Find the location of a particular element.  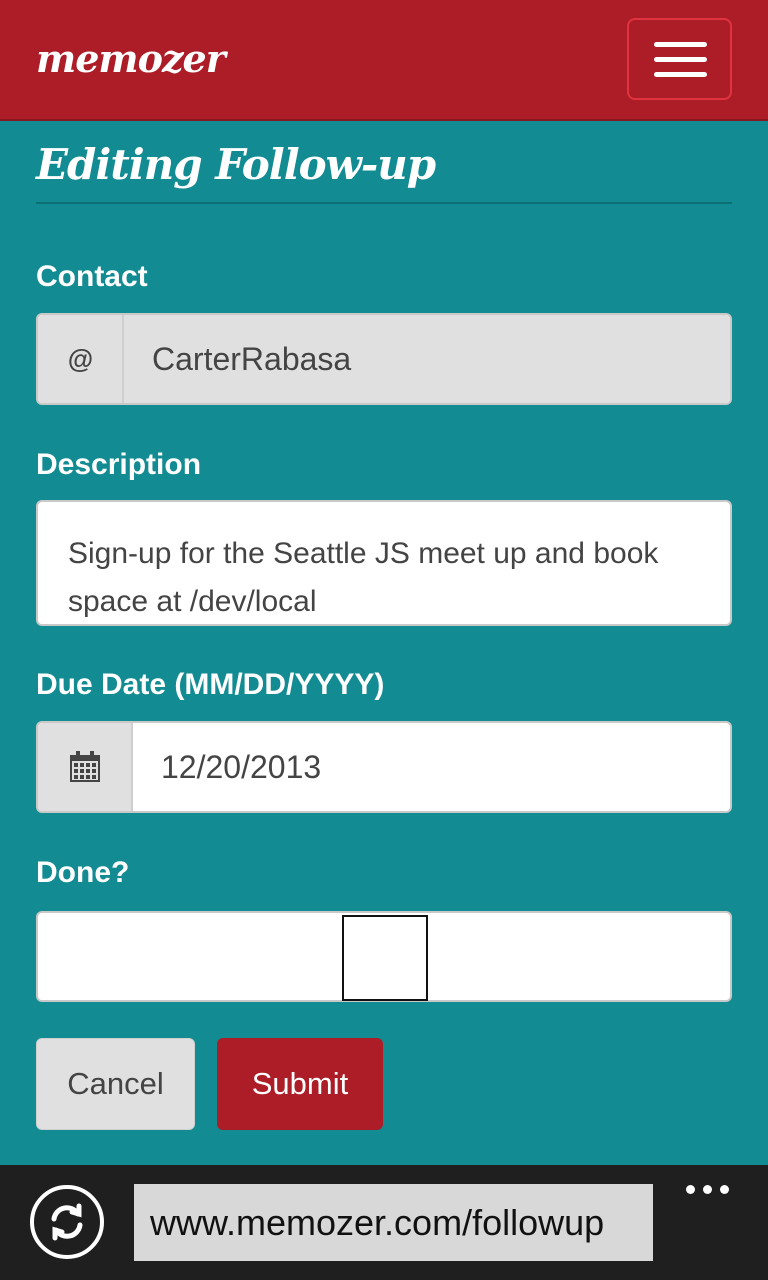

due-date-input-group: 12/20/2013 is located at coordinates (384, 767).